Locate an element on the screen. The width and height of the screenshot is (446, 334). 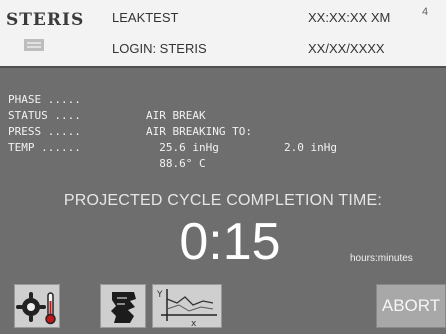
graph-button: Y x is located at coordinates (187, 306).